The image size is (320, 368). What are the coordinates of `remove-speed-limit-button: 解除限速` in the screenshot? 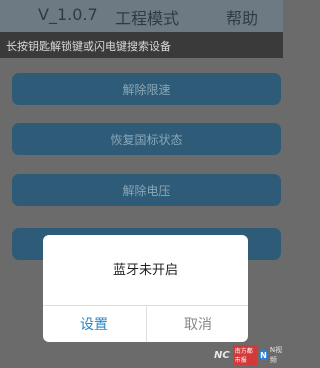 It's located at (146, 89).